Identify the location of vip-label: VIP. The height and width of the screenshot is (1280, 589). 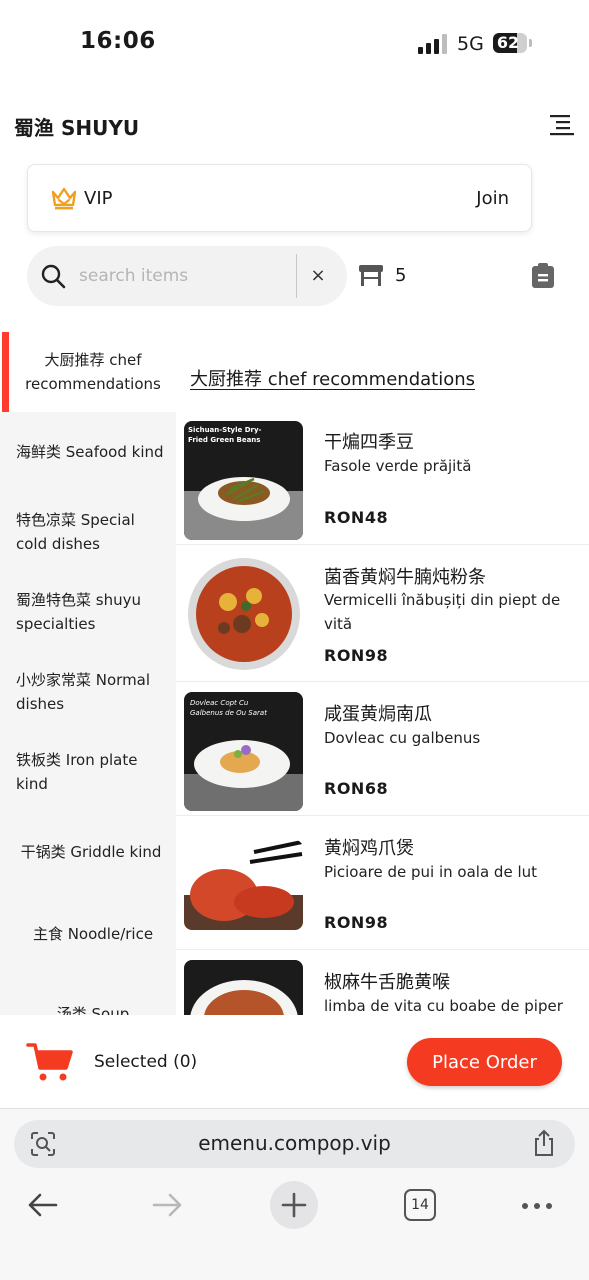
(98, 198).